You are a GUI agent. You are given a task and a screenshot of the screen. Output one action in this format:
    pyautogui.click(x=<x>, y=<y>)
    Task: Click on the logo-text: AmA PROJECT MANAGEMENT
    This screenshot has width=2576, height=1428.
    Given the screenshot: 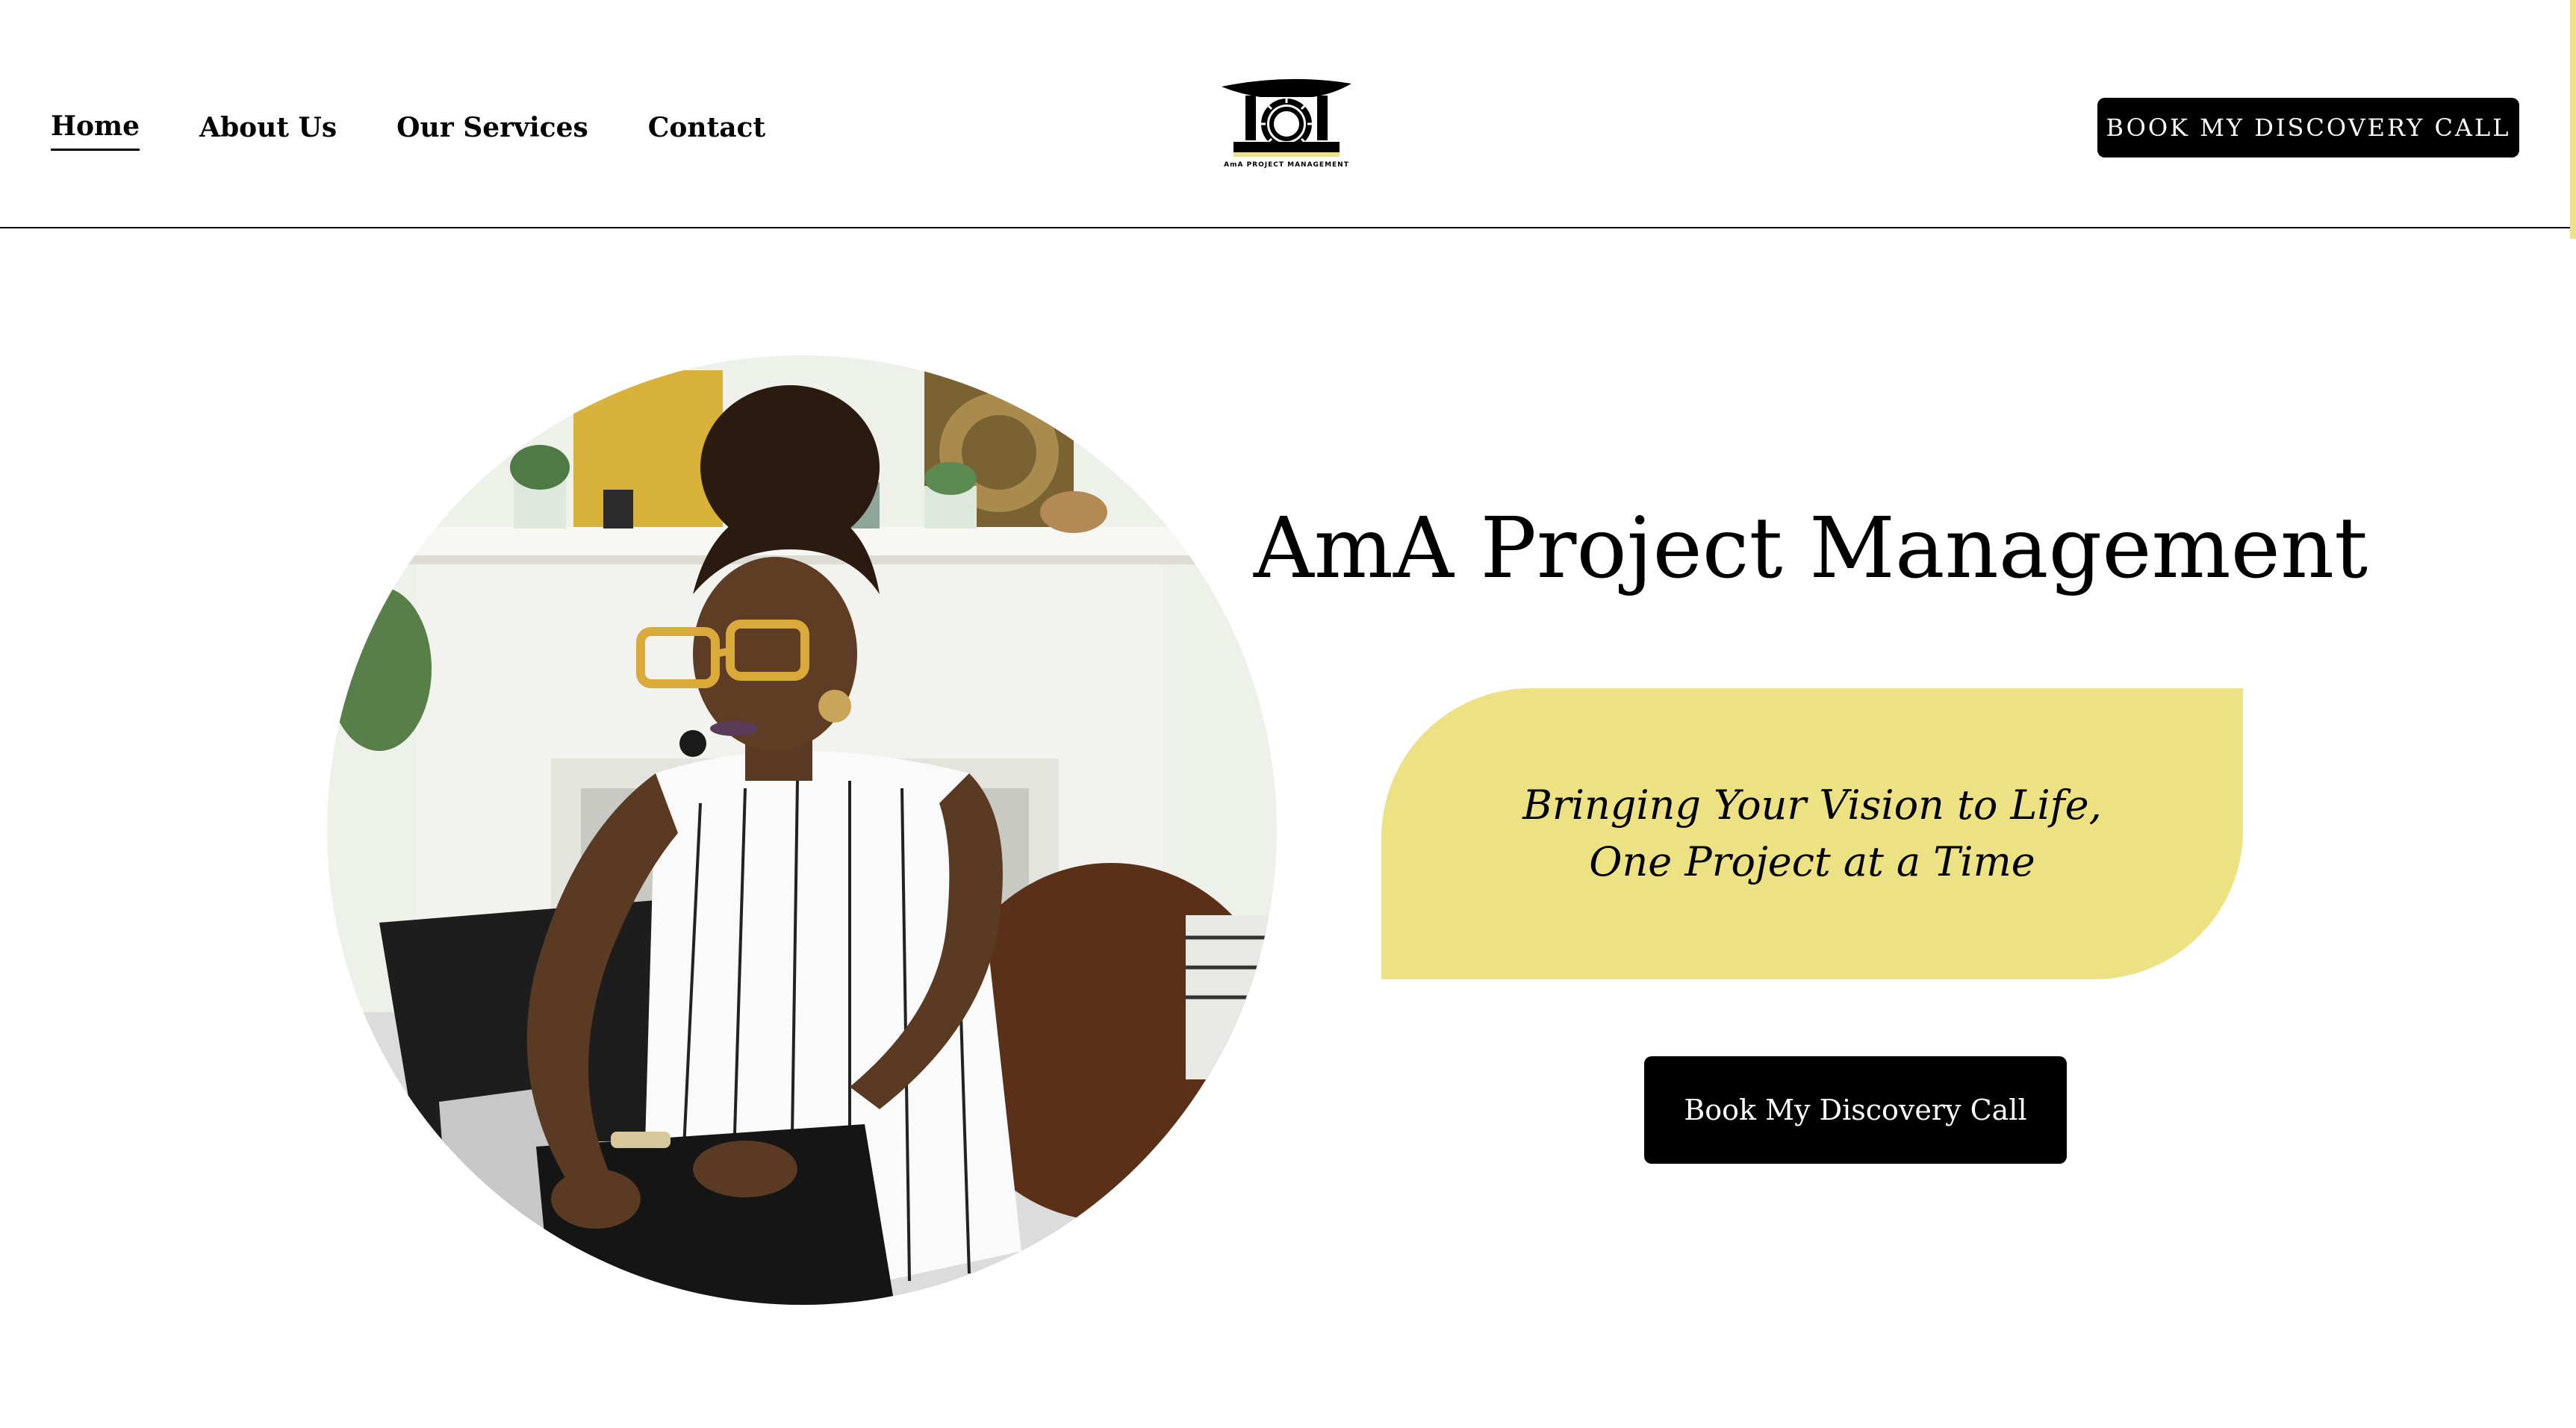 What is the action you would take?
    pyautogui.click(x=1286, y=165)
    